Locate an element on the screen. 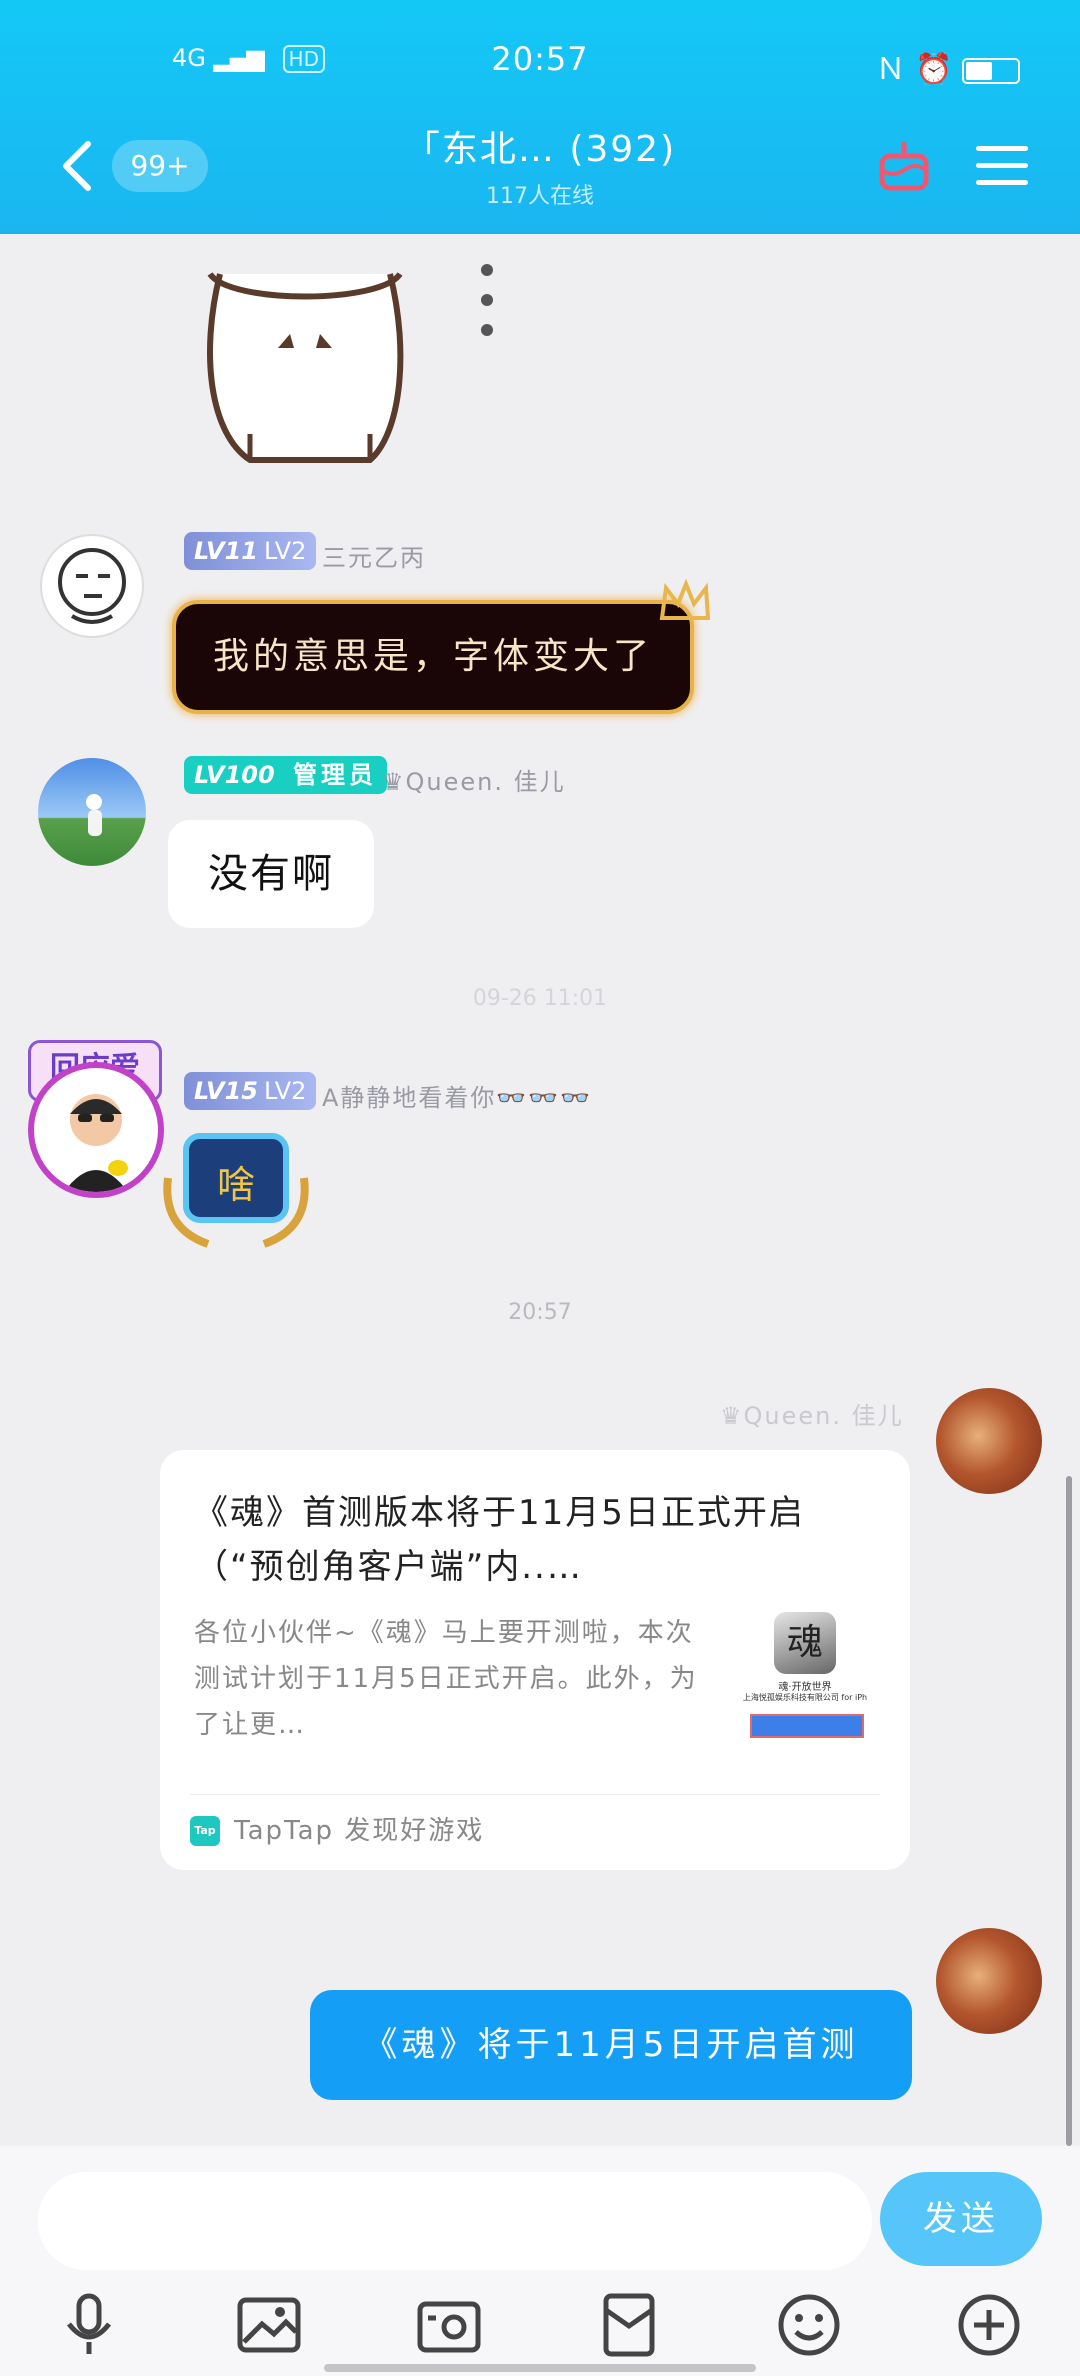 This screenshot has width=1080, height=2376. red-packet-icon is located at coordinates (629, 2325).